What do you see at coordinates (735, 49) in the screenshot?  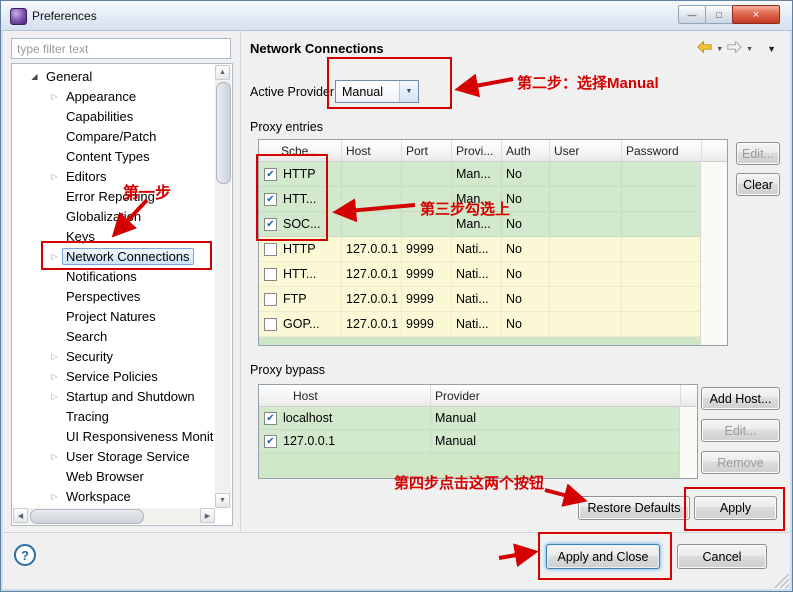 I see `forward-arrow-icon` at bounding box center [735, 49].